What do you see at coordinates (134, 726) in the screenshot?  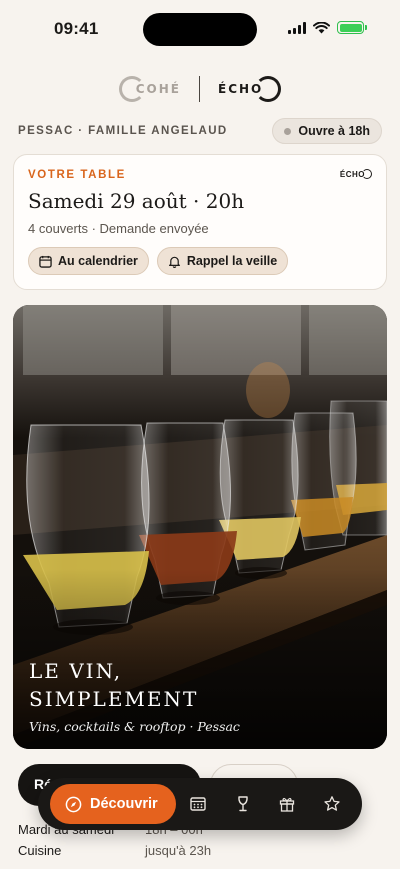 I see `hero-subtitle: Vins, cocktails & rooftop · Pessac` at bounding box center [134, 726].